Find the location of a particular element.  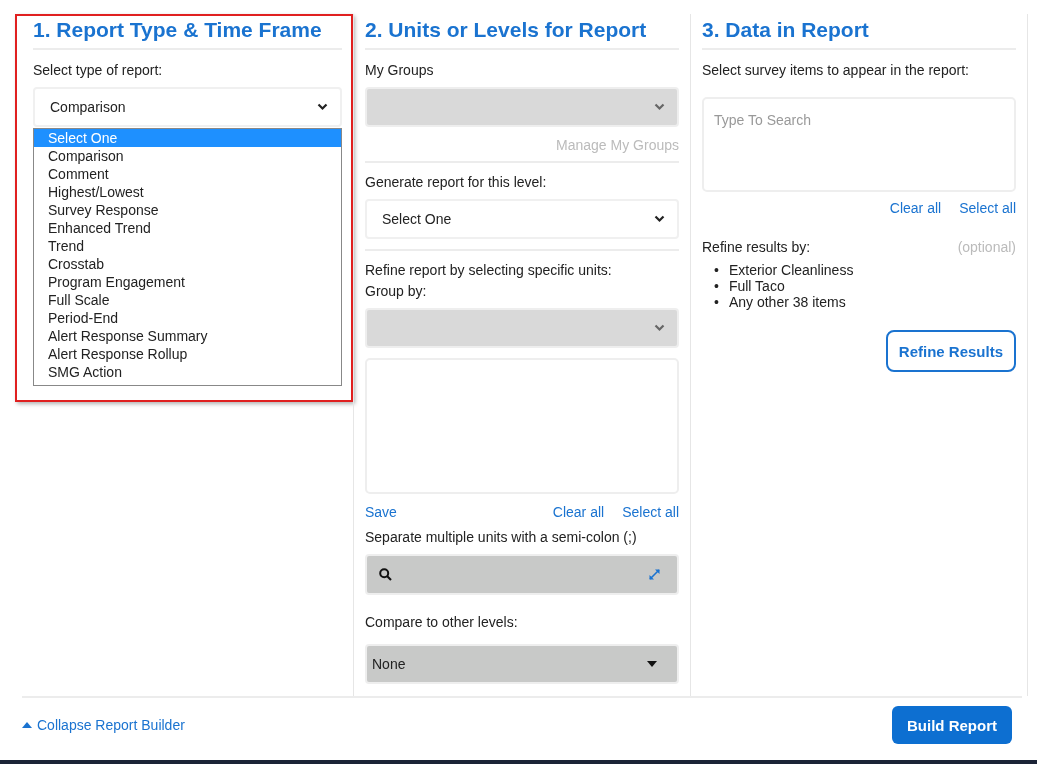

search-icon is located at coordinates (385, 574).